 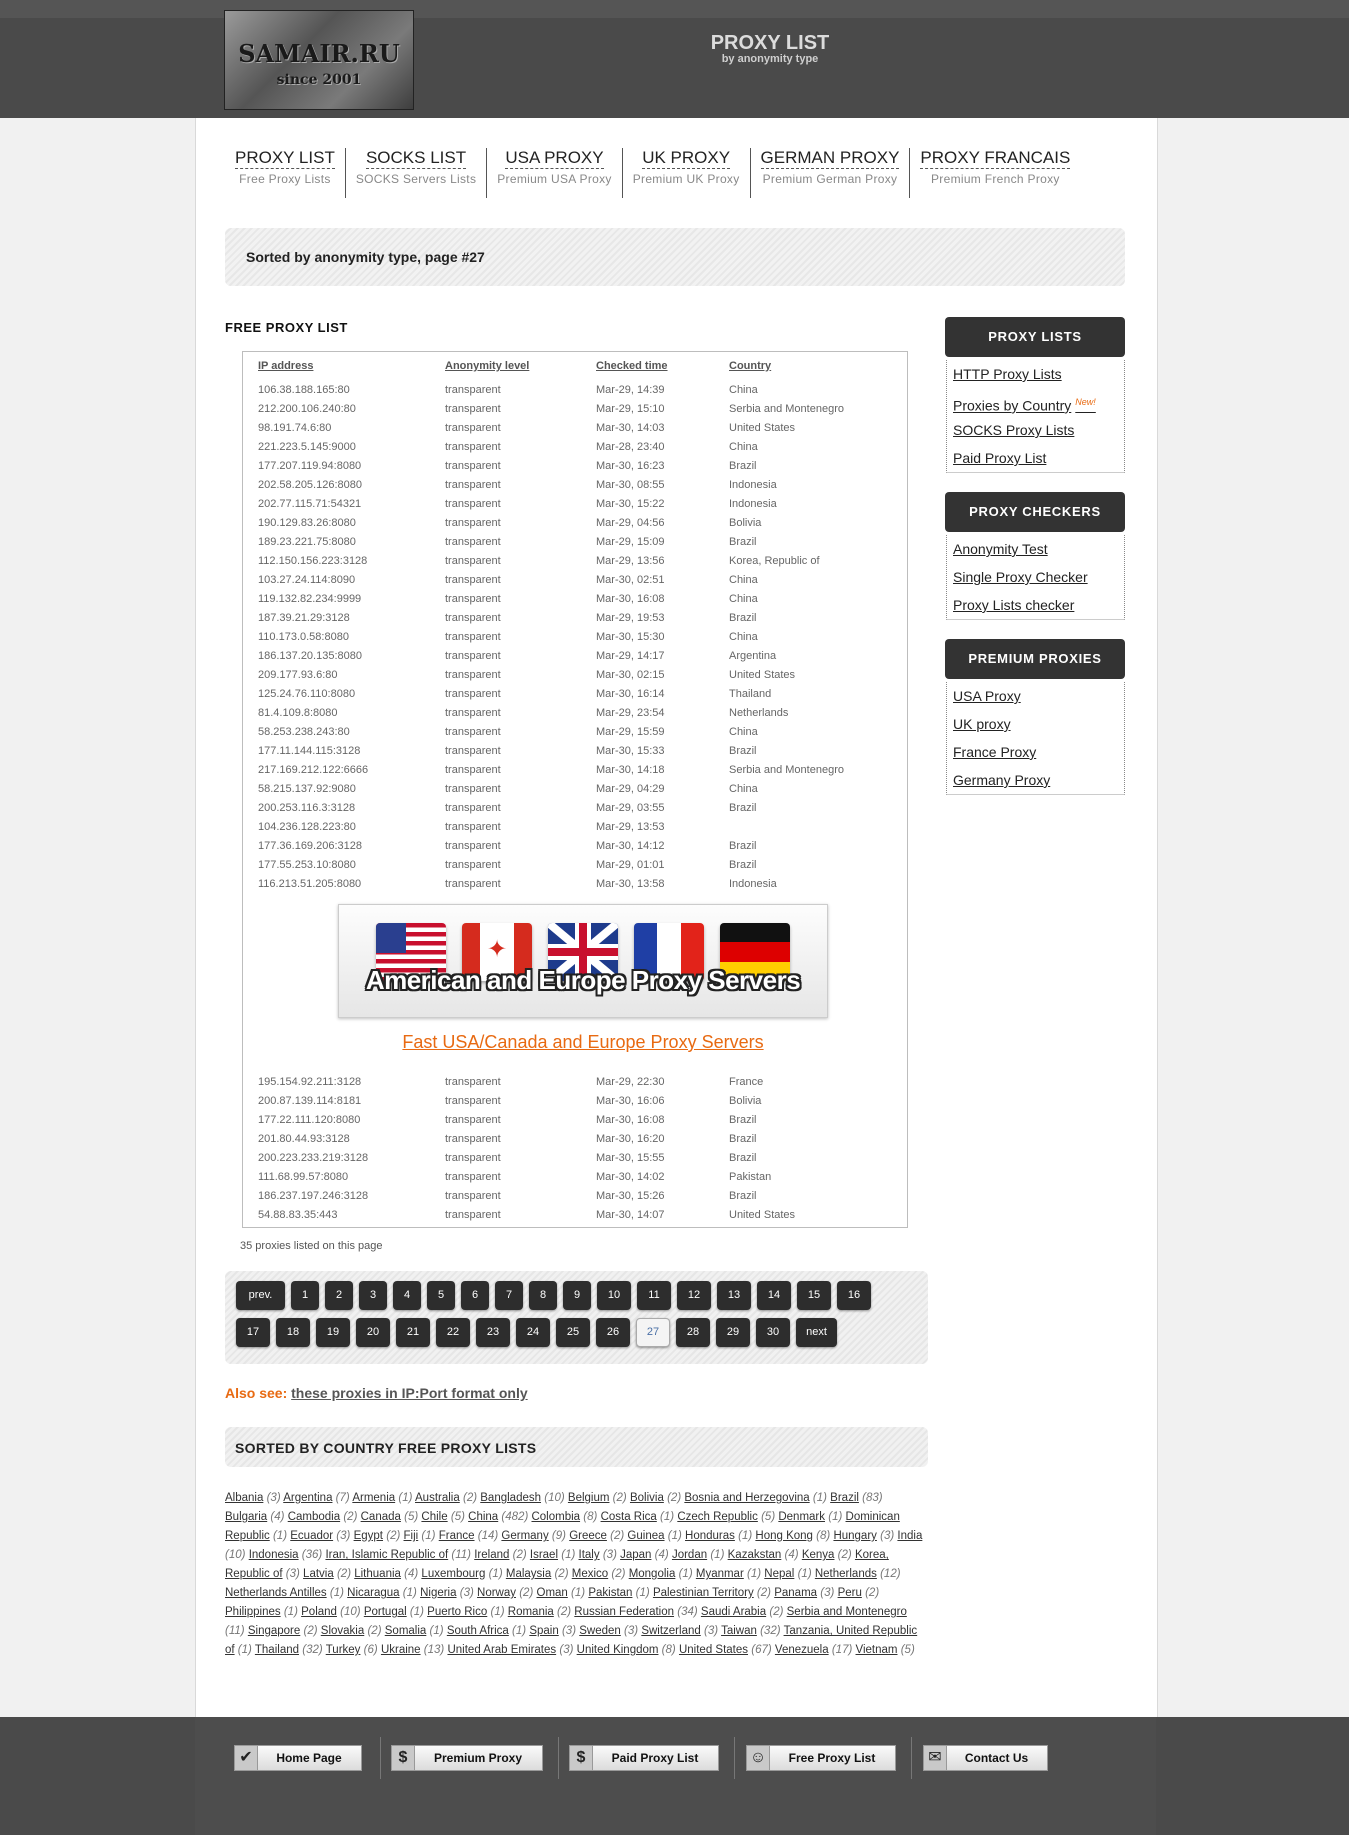 What do you see at coordinates (613, 1332) in the screenshot?
I see `page-button: 26` at bounding box center [613, 1332].